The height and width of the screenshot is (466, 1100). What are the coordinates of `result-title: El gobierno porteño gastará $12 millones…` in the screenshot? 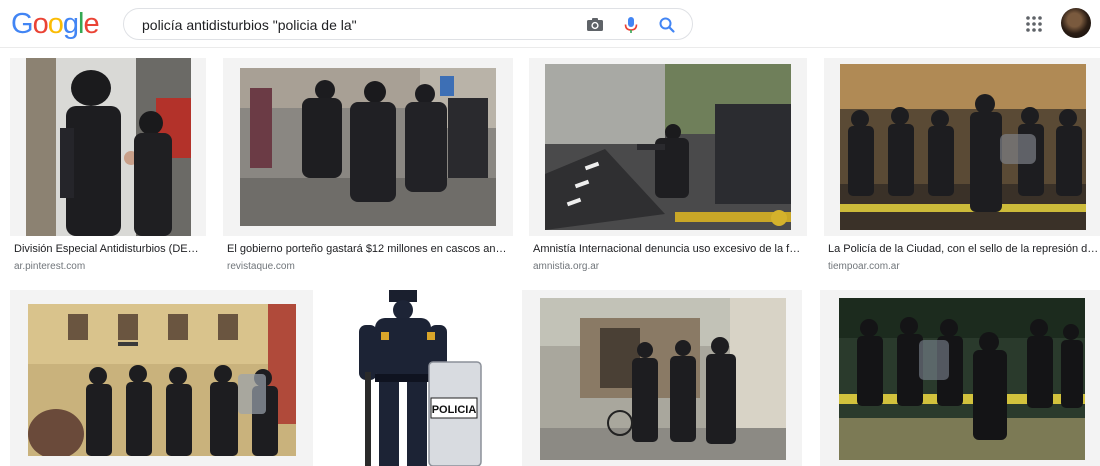 It's located at (369, 249).